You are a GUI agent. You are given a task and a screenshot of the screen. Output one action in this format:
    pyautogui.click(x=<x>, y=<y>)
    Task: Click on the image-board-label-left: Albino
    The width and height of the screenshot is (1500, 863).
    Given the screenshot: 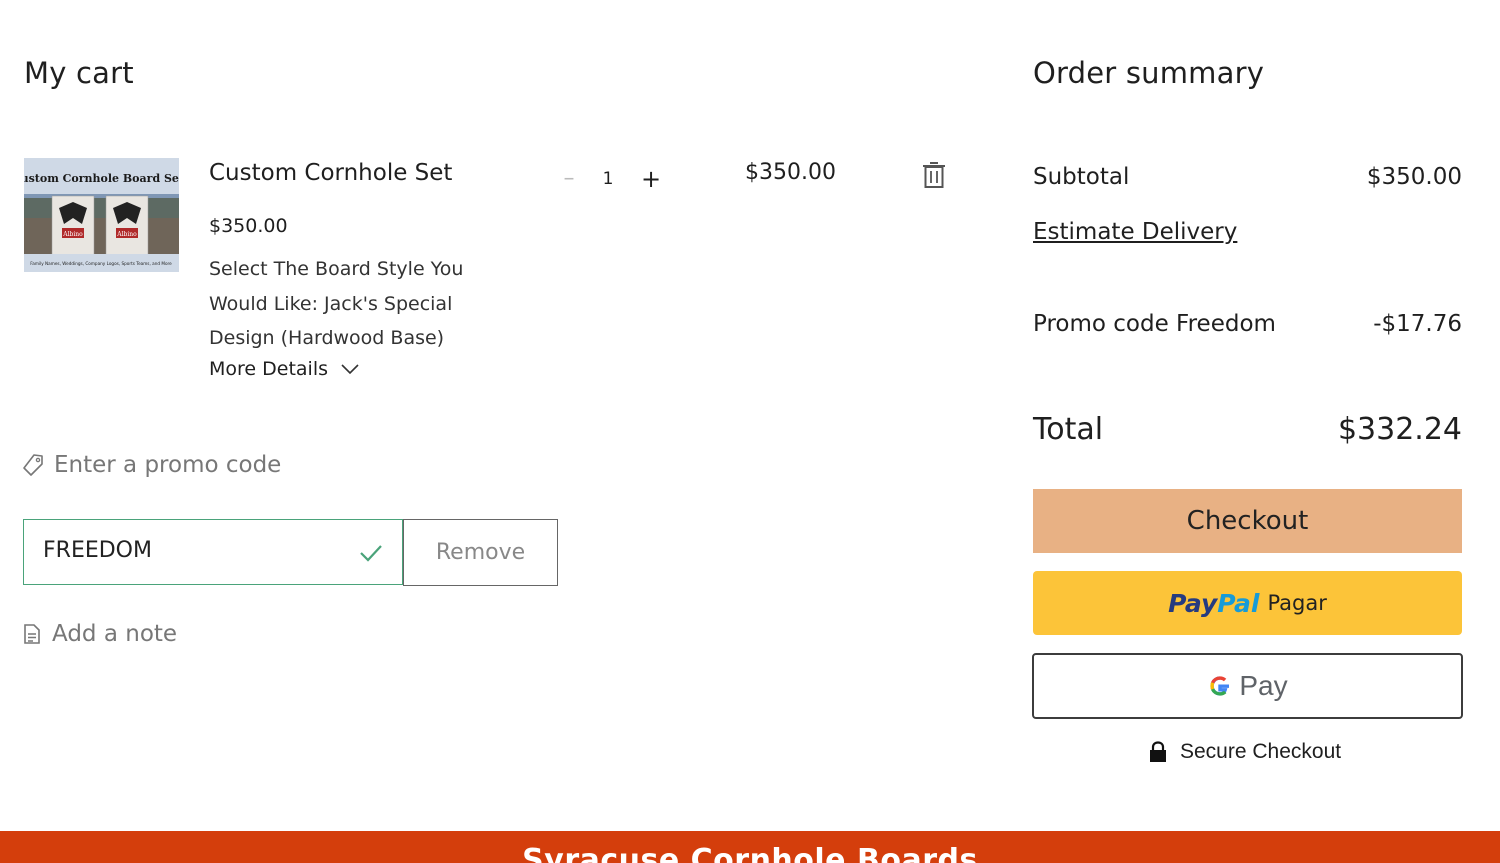 What is the action you would take?
    pyautogui.click(x=72, y=234)
    